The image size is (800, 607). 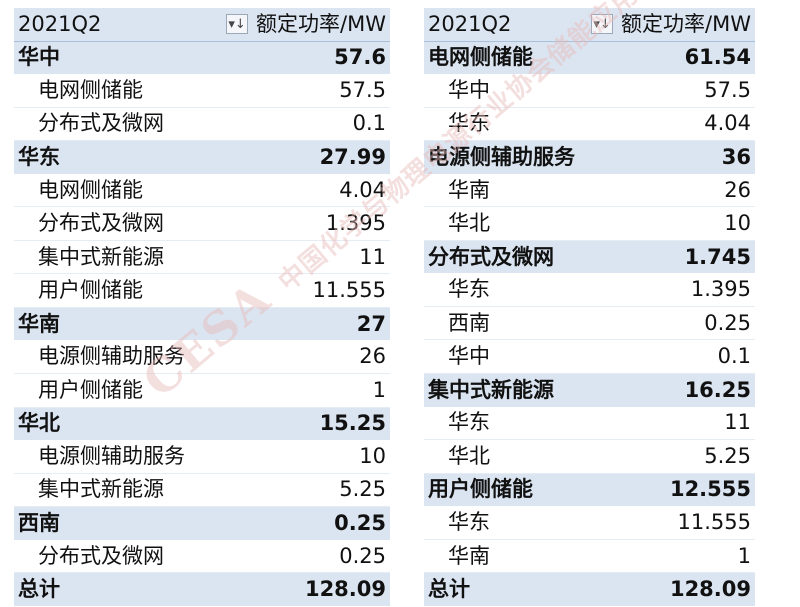 I want to click on row-label: 华南, so click(x=503, y=190).